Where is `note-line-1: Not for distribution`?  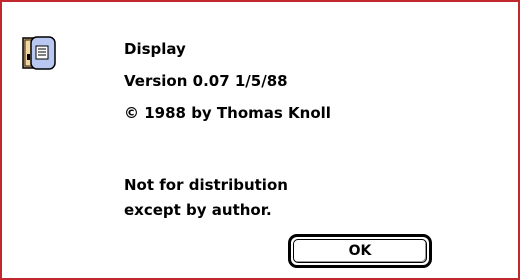 note-line-1: Not for distribution is located at coordinates (206, 185).